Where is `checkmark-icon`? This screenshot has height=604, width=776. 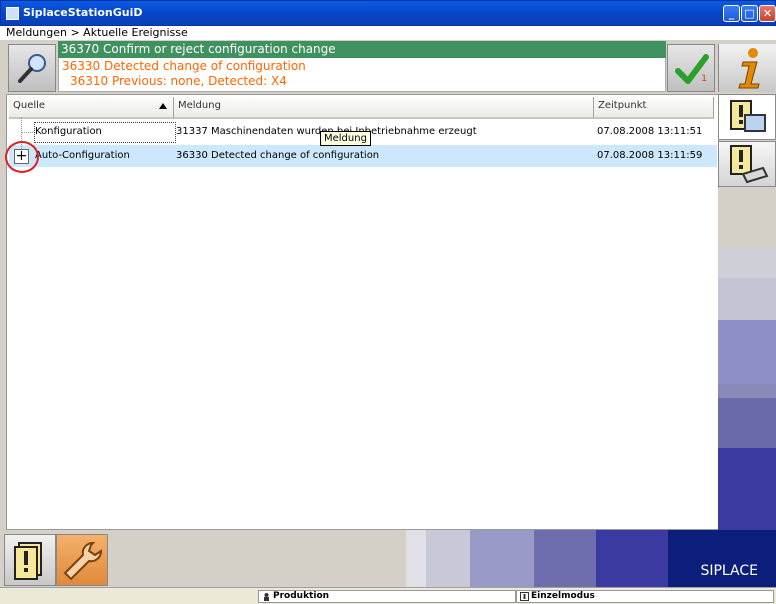 checkmark-icon is located at coordinates (692, 69).